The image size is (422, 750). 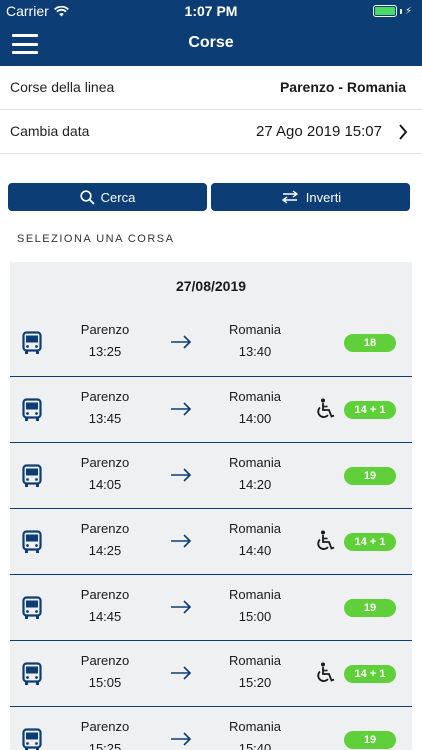 What do you see at coordinates (289, 197) in the screenshot?
I see `swap-arrows-icon` at bounding box center [289, 197].